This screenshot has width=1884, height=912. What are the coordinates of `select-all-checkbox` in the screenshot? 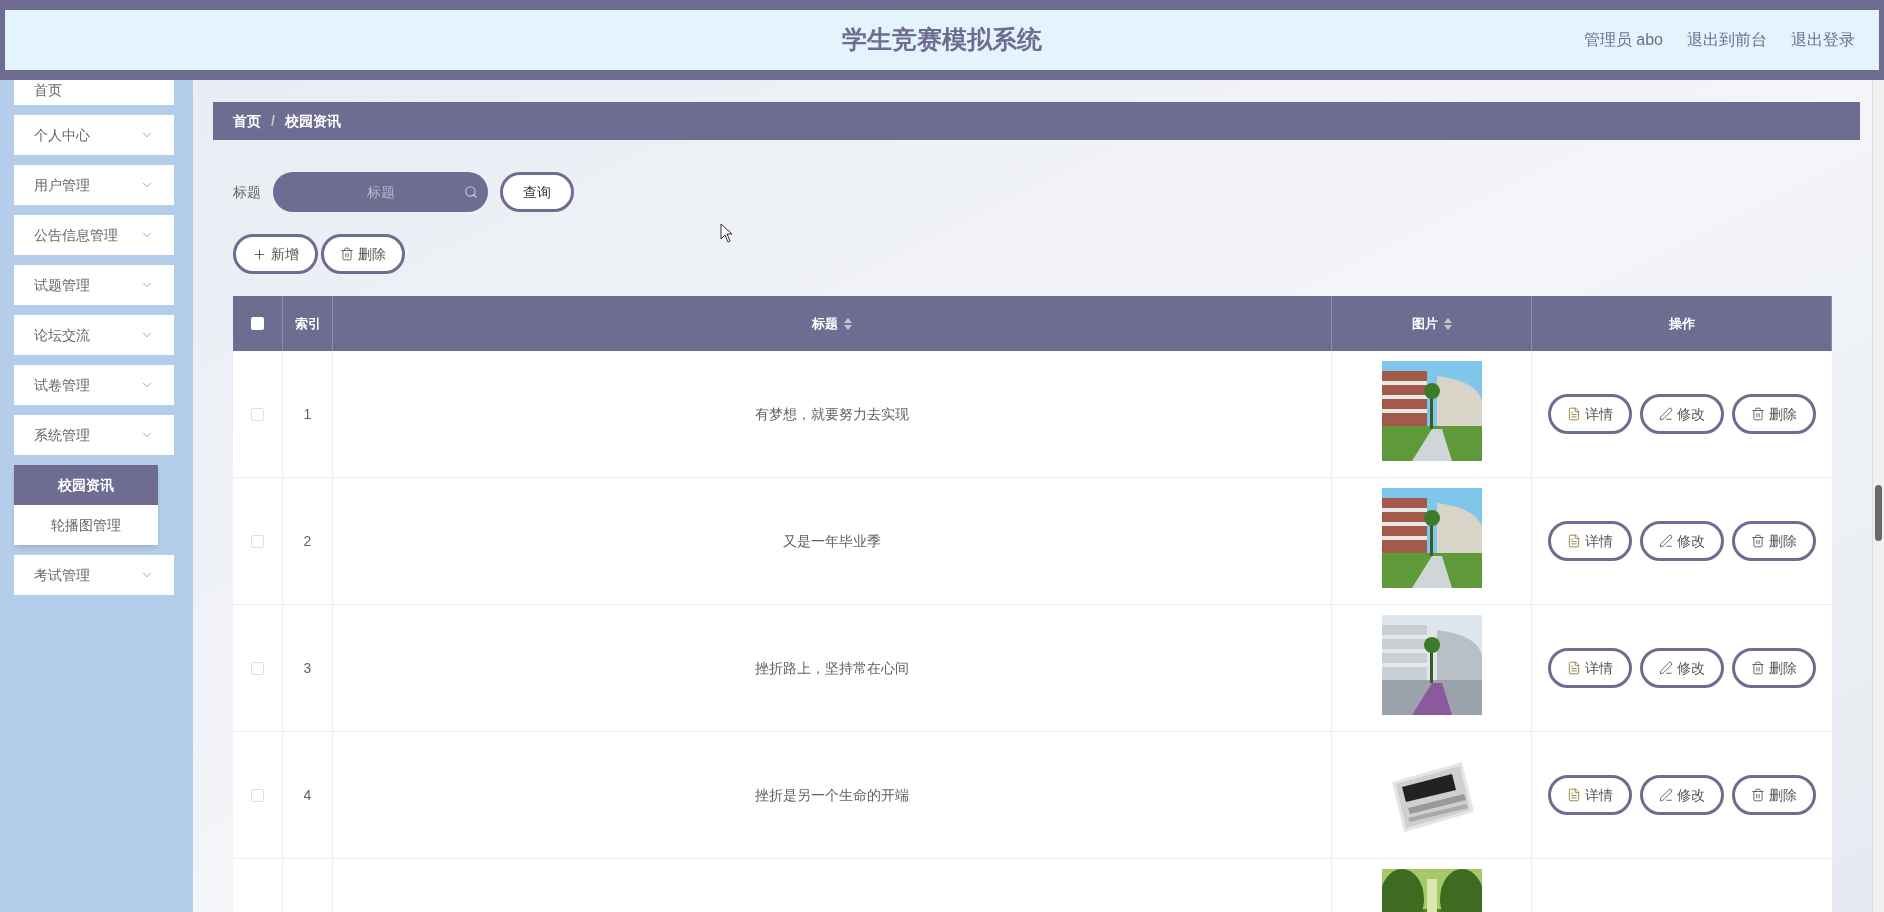 It's located at (257, 323).